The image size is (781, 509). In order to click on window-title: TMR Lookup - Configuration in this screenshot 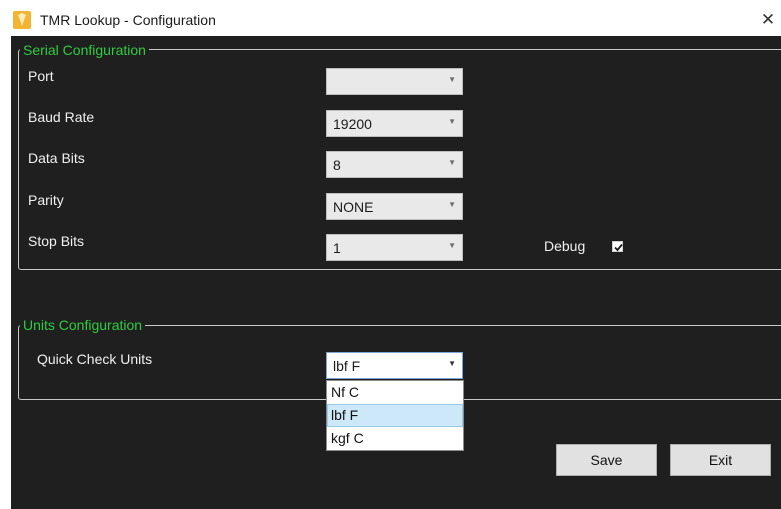, I will do `click(128, 20)`.